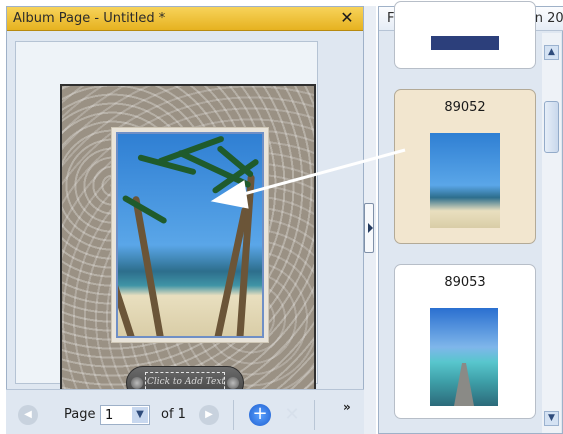 This screenshot has width=563, height=434. I want to click on page-toolbar: ◀ Page 1 ▼ of 1 ▶ + ✕ », so click(185, 411).